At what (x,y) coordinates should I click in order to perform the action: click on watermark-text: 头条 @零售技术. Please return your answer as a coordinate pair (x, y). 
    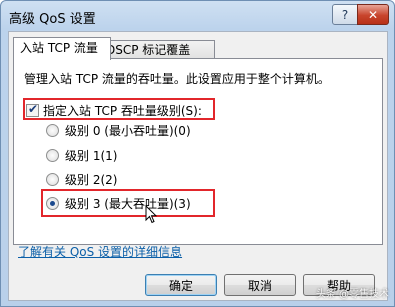
    Looking at the image, I should click on (352, 294).